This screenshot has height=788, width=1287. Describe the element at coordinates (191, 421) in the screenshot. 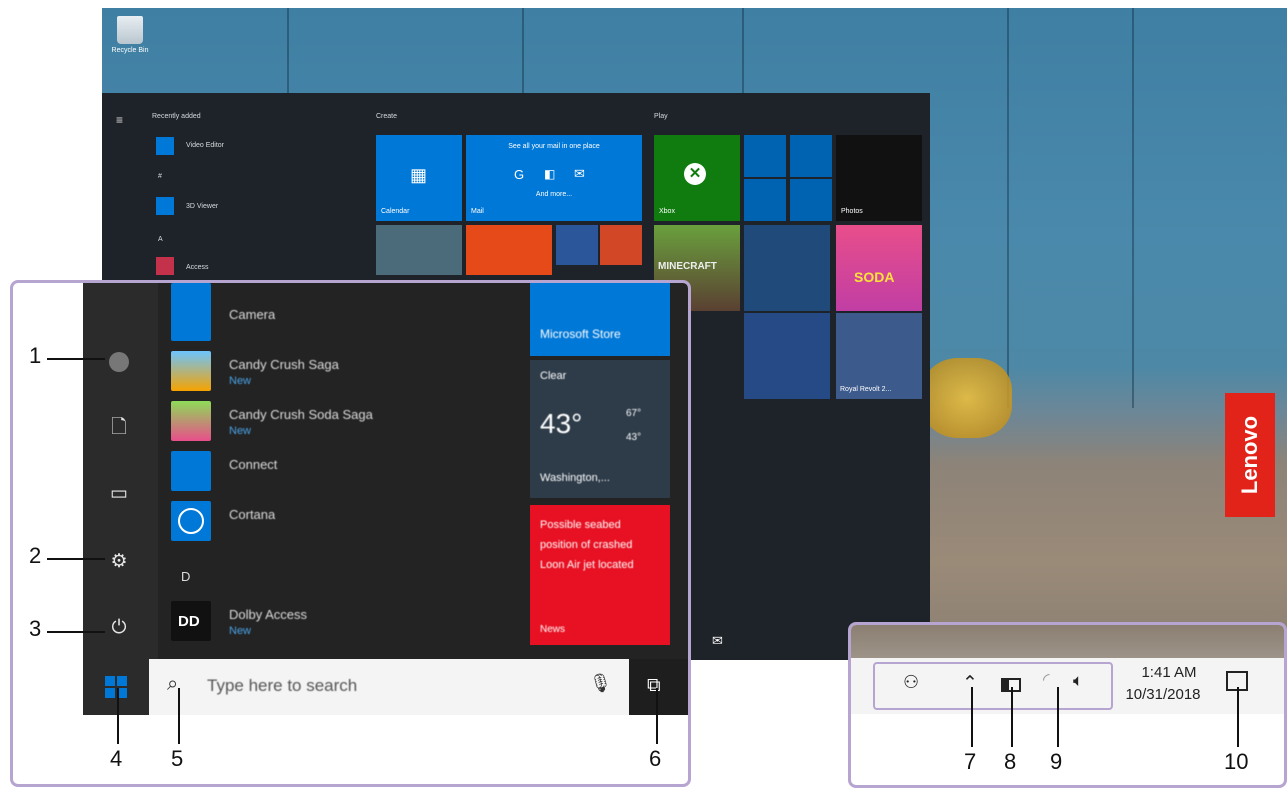

I see `candy-soda-icon` at that location.